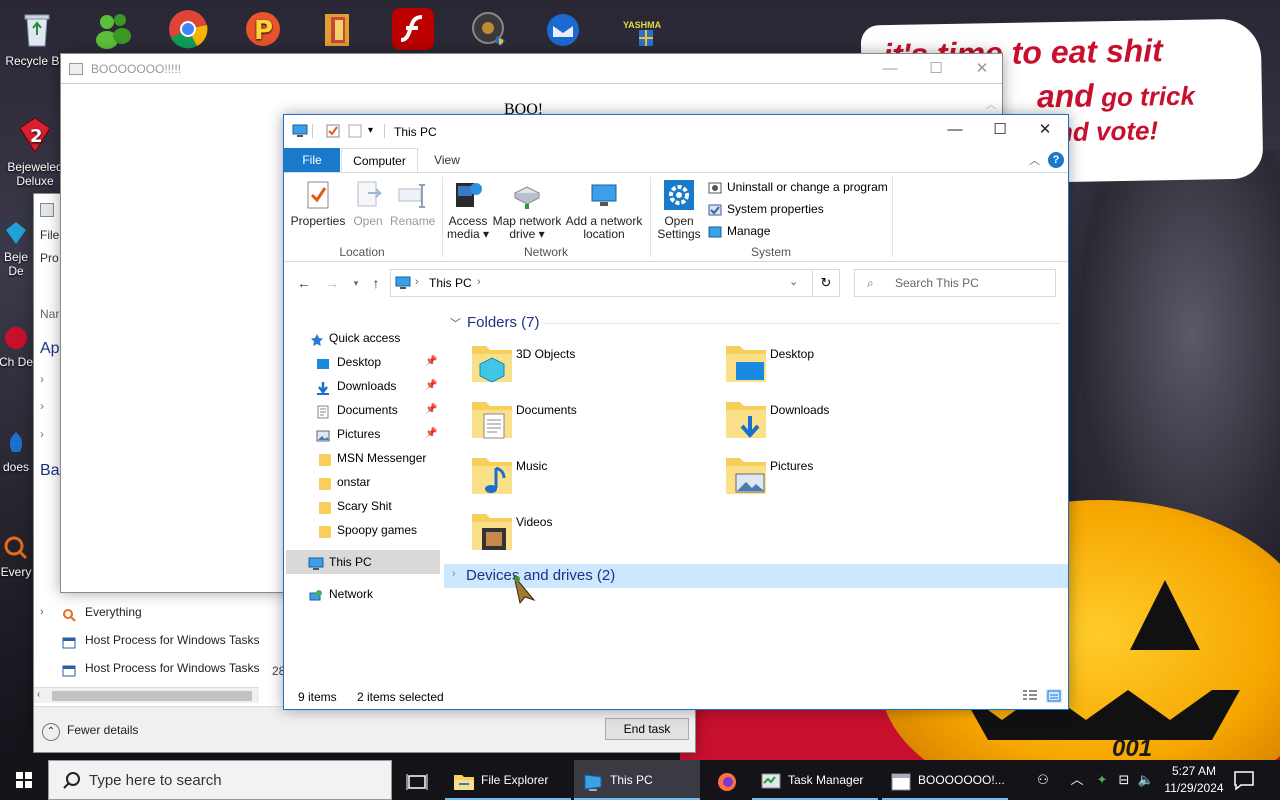 This screenshot has width=1280, height=800. I want to click on open-button: Open, so click(368, 202).